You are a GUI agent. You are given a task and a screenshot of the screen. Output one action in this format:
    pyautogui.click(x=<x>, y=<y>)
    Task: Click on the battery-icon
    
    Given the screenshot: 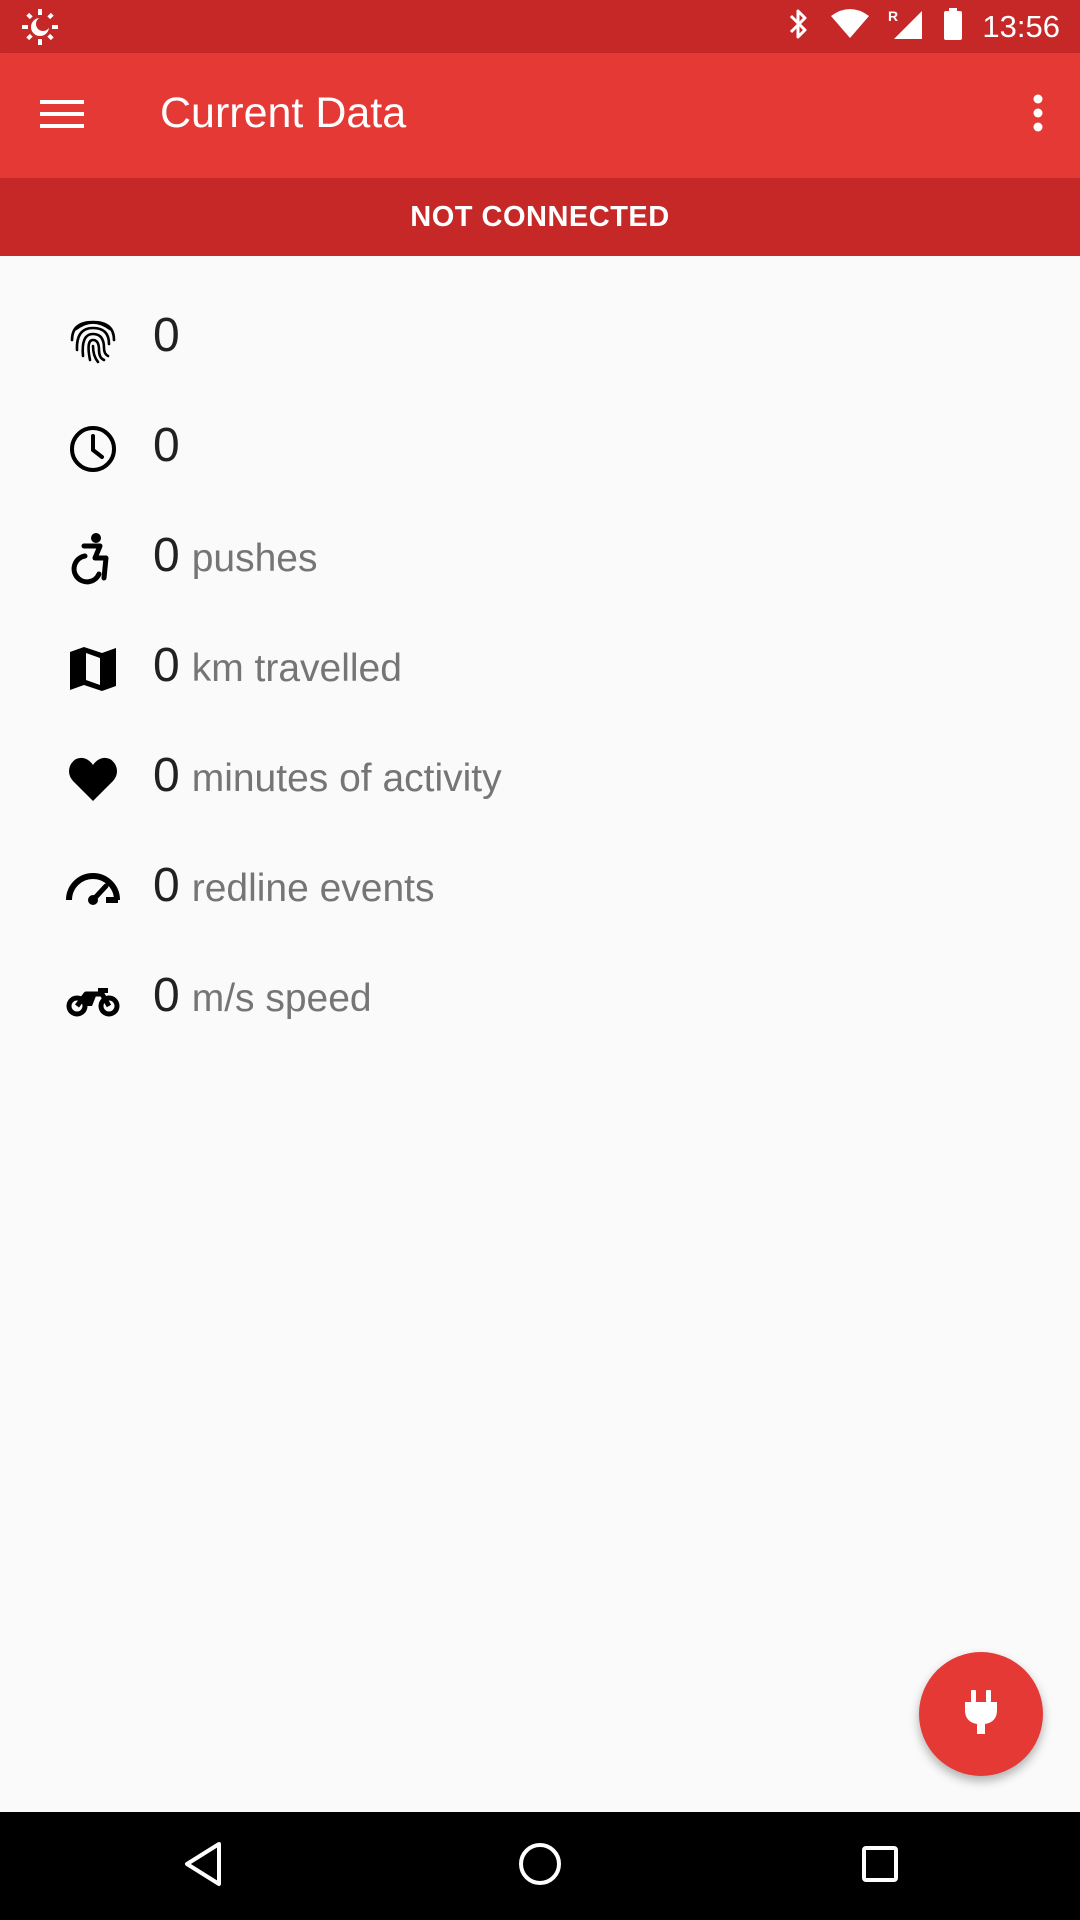 What is the action you would take?
    pyautogui.click(x=953, y=26)
    